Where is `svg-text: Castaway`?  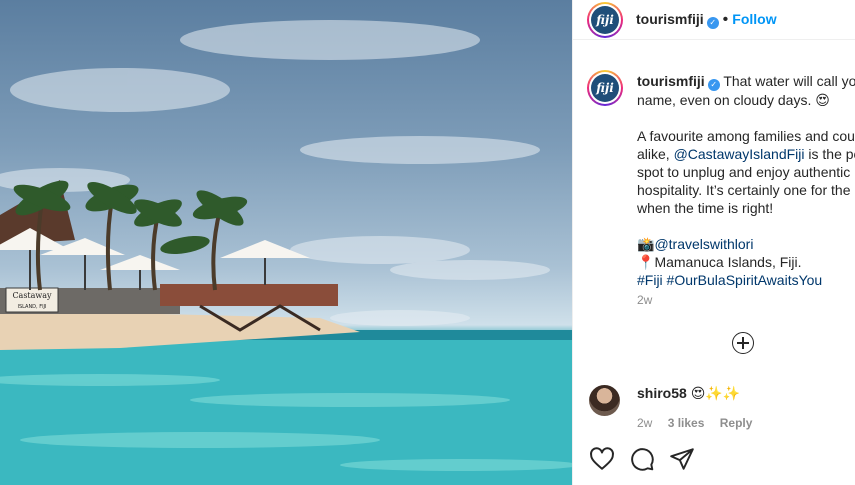
svg-text: Castaway is located at coordinates (32, 295).